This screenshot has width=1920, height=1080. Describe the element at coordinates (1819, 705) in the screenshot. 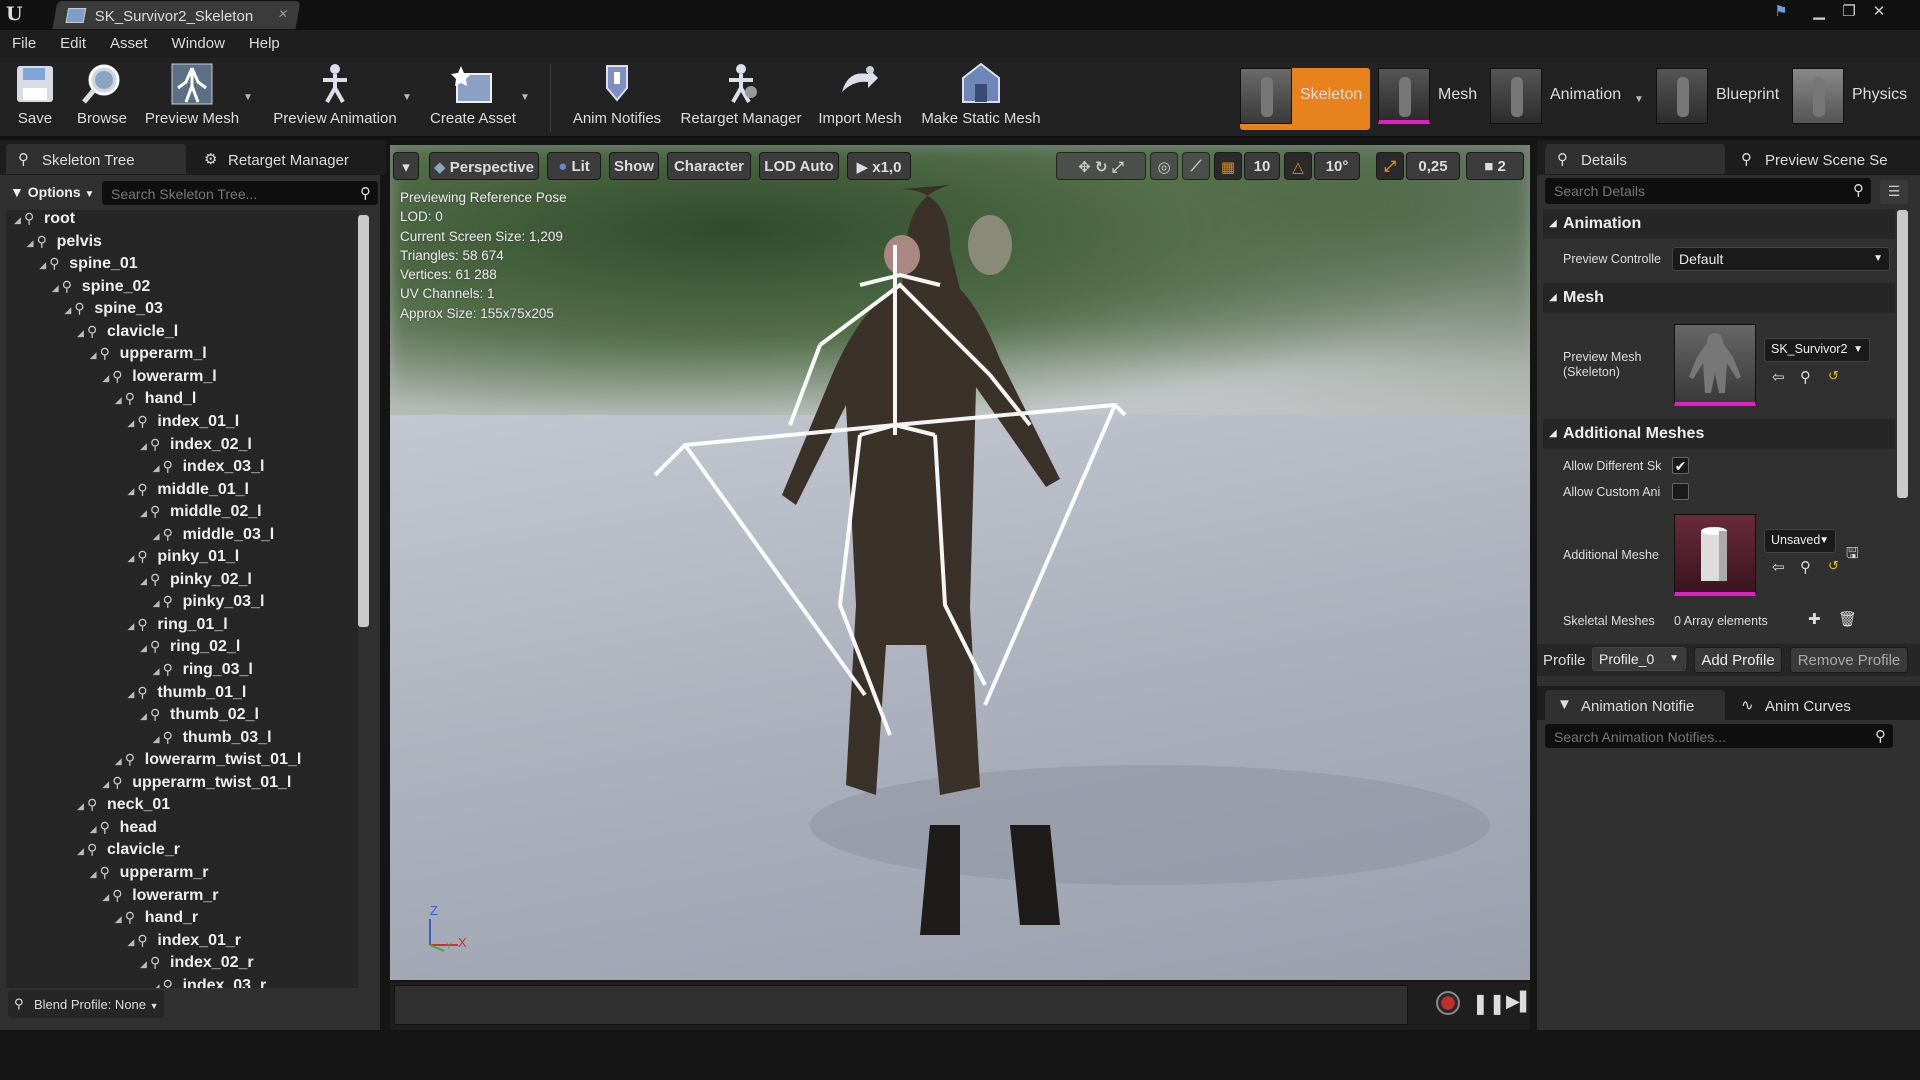

I see `tab-anim-curves: ∿ Anim Curves` at that location.